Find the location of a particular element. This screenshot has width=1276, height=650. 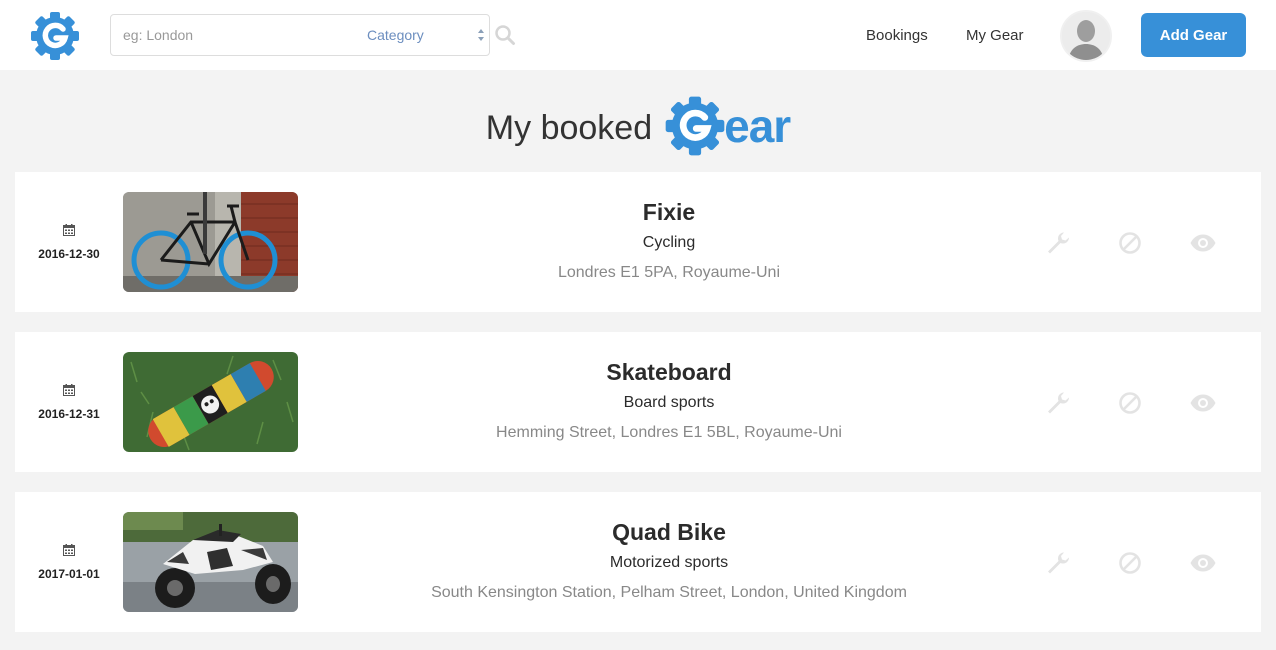

gear-category: Cycling is located at coordinates (669, 242).